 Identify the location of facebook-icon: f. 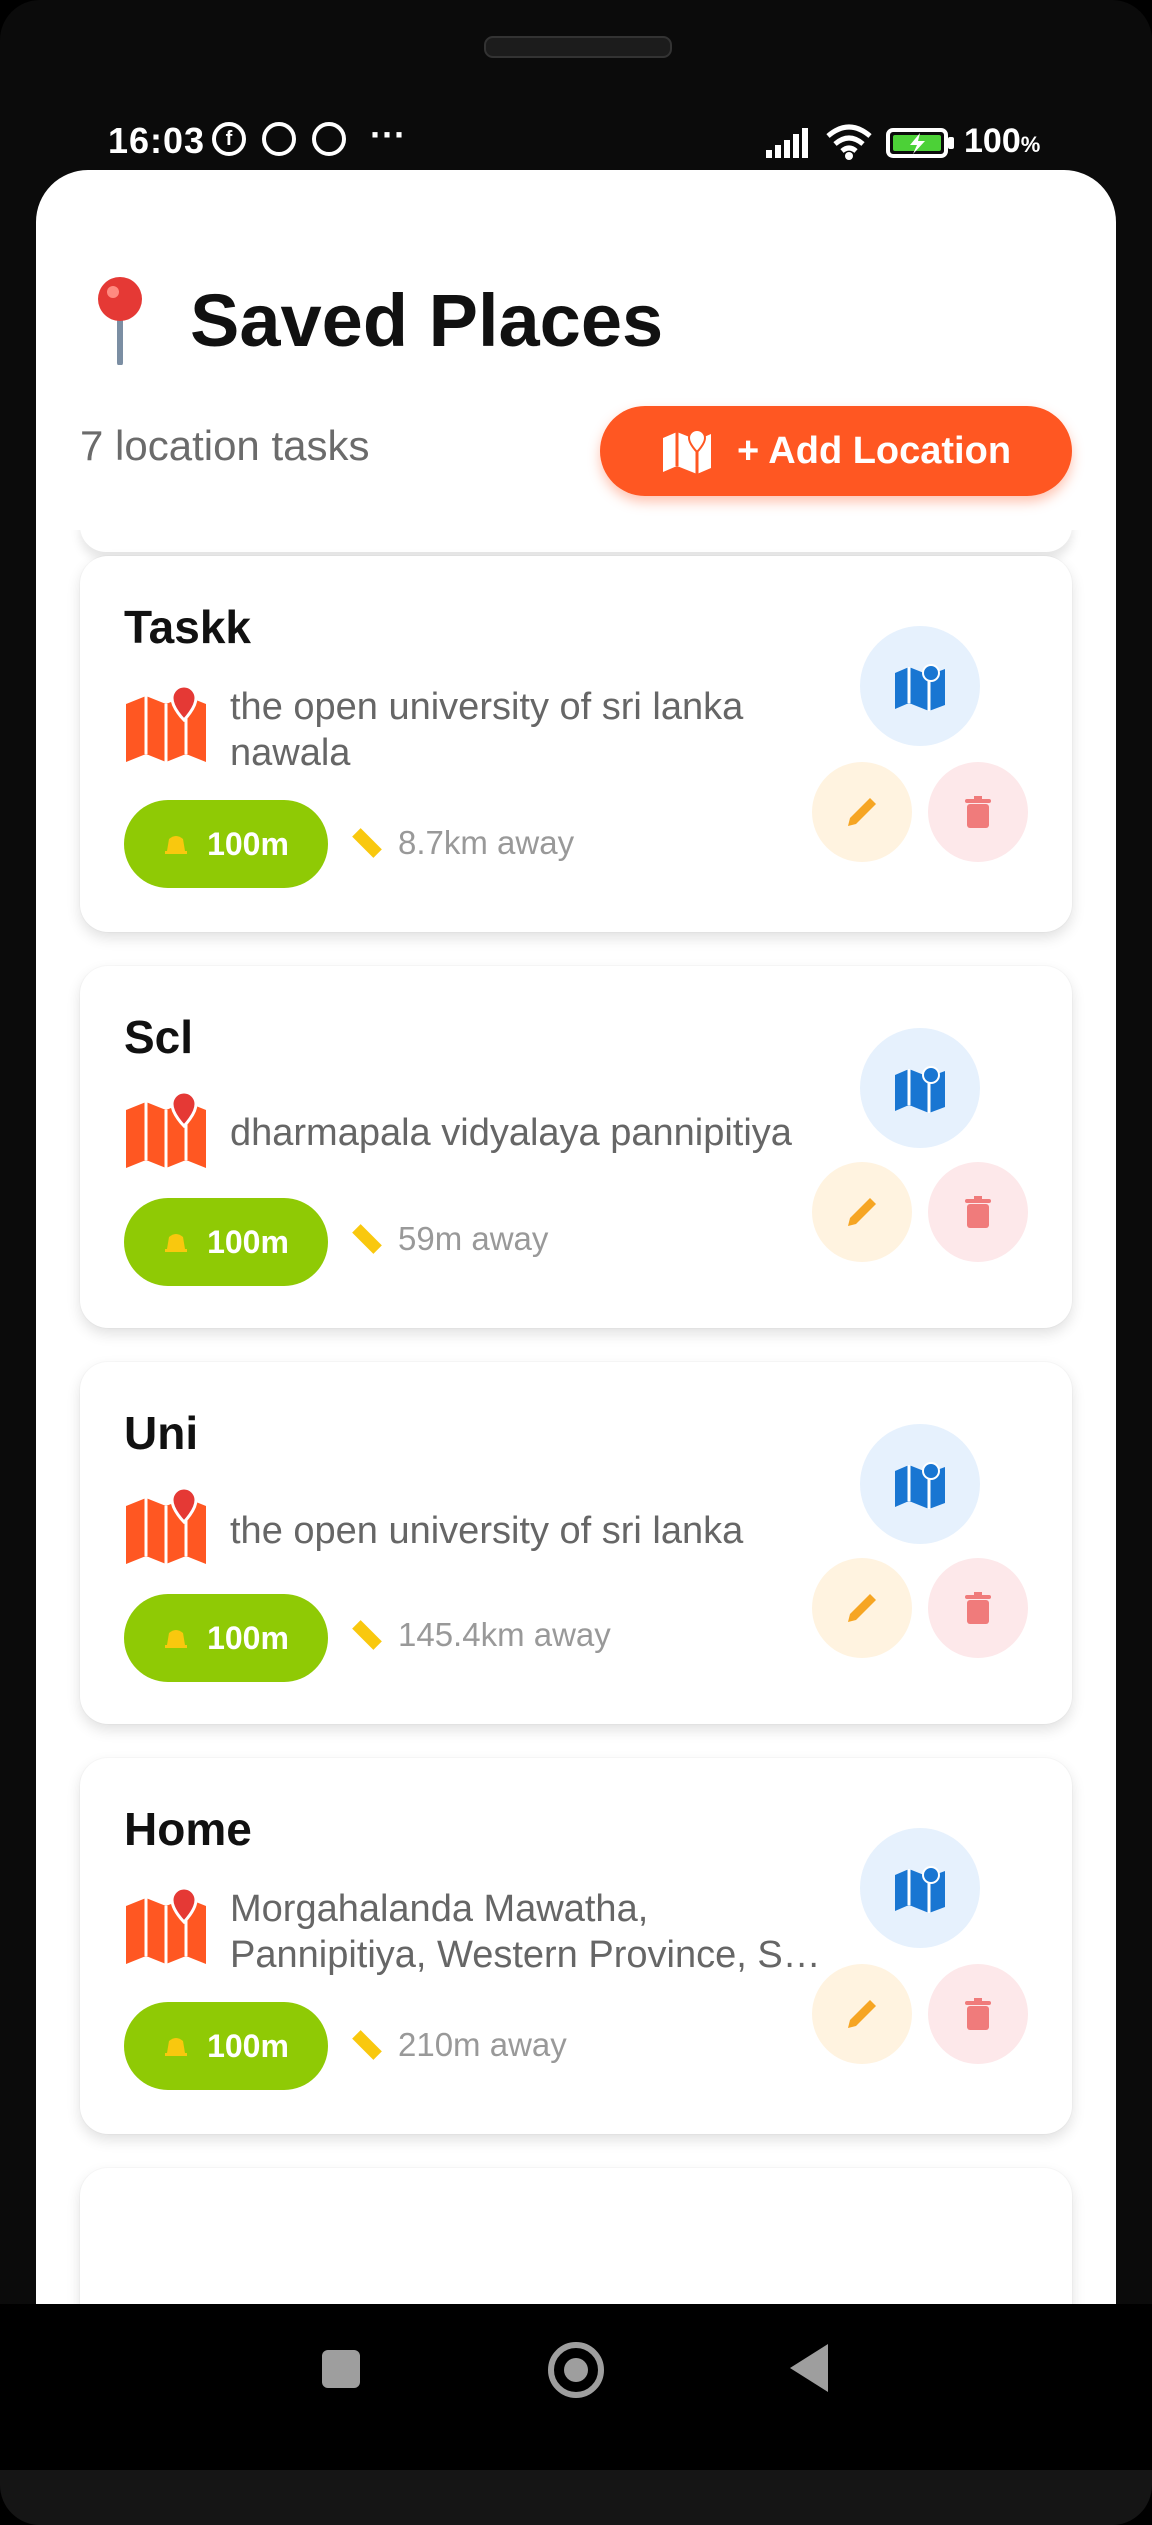
(229, 139).